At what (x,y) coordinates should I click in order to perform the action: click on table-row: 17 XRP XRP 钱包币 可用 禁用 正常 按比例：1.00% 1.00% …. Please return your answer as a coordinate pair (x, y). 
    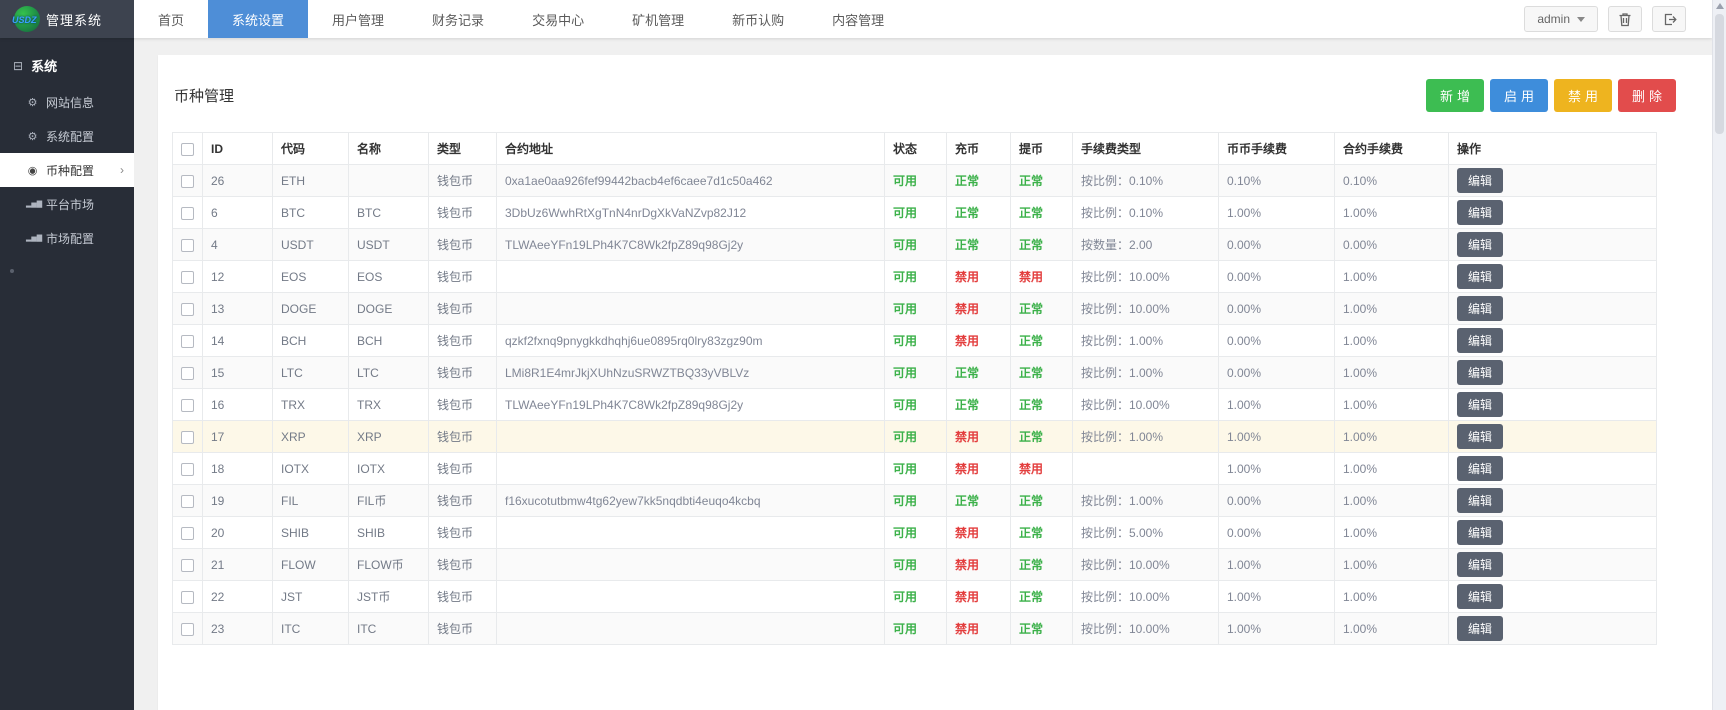
    Looking at the image, I should click on (914, 436).